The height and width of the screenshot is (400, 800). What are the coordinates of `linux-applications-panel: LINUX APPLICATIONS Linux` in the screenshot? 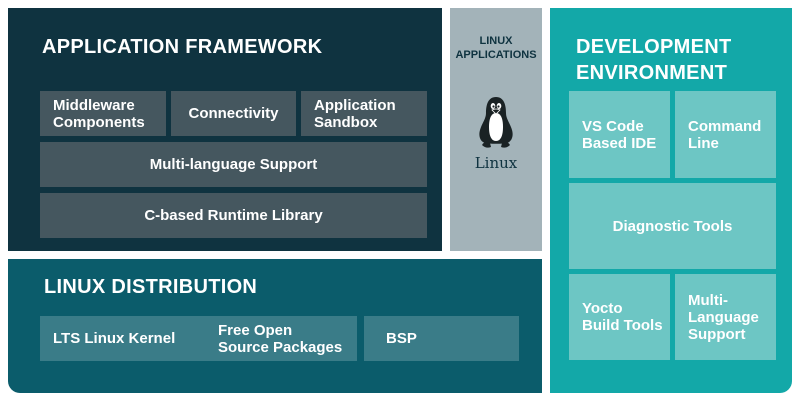 It's located at (496, 129).